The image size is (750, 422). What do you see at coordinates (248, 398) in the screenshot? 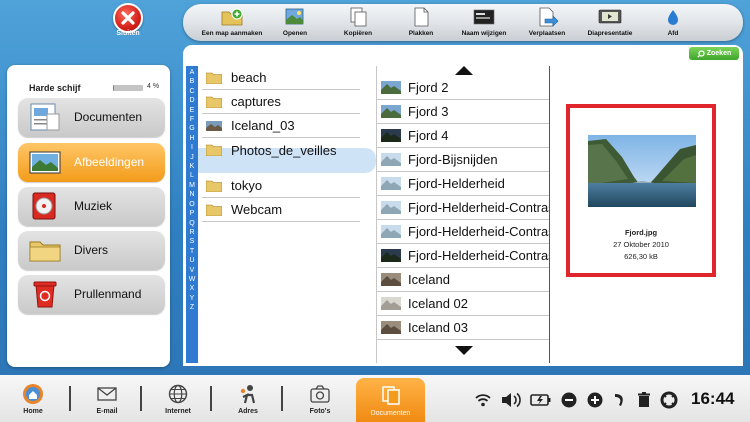
I see `nav-adres: Adres` at bounding box center [248, 398].